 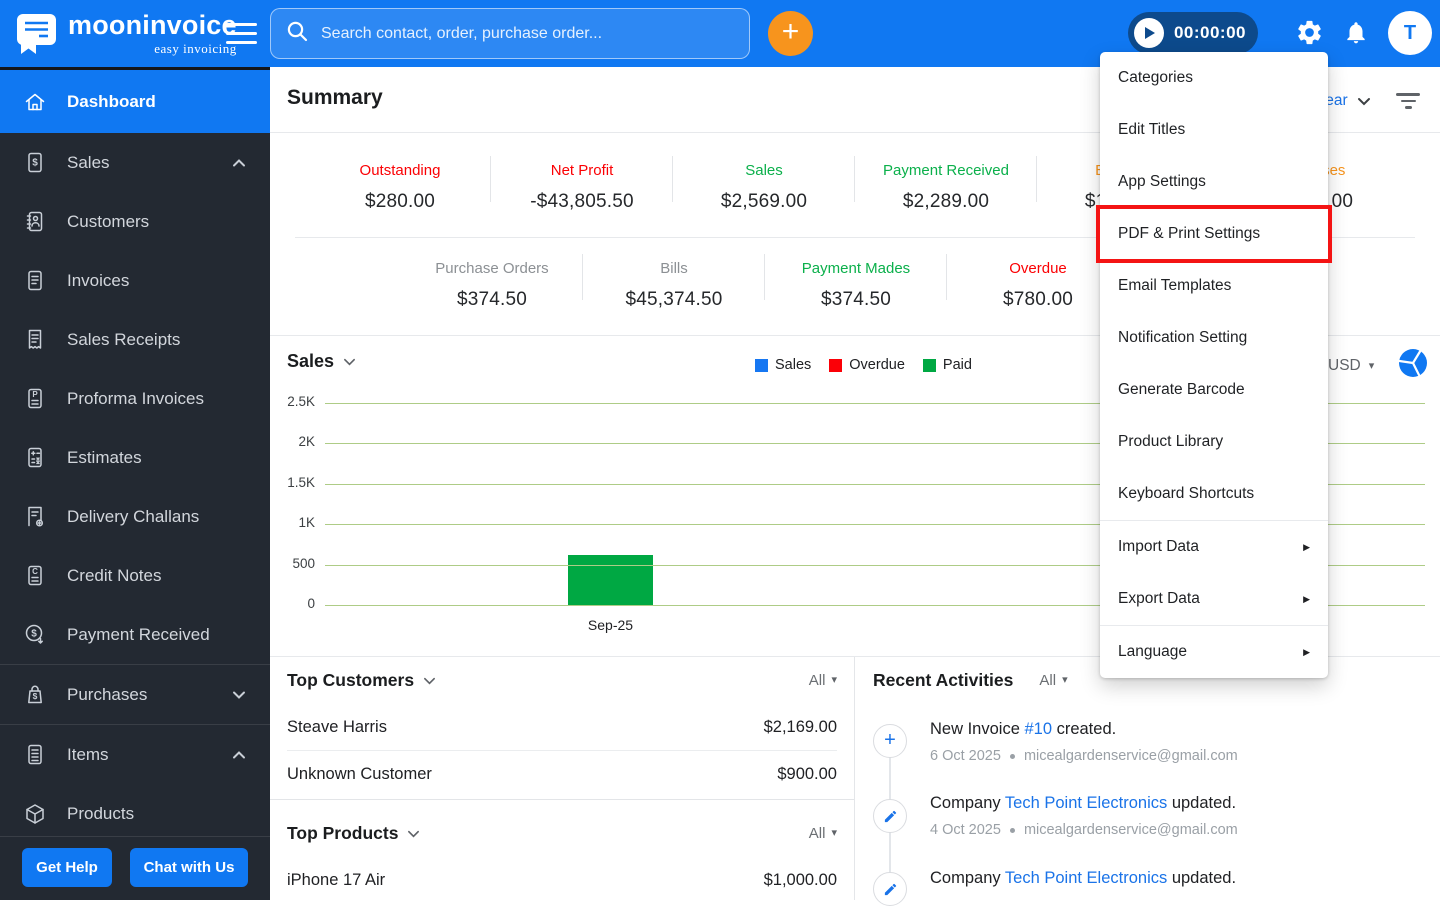 What do you see at coordinates (823, 833) in the screenshot?
I see `top-products-filter: All ▾` at bounding box center [823, 833].